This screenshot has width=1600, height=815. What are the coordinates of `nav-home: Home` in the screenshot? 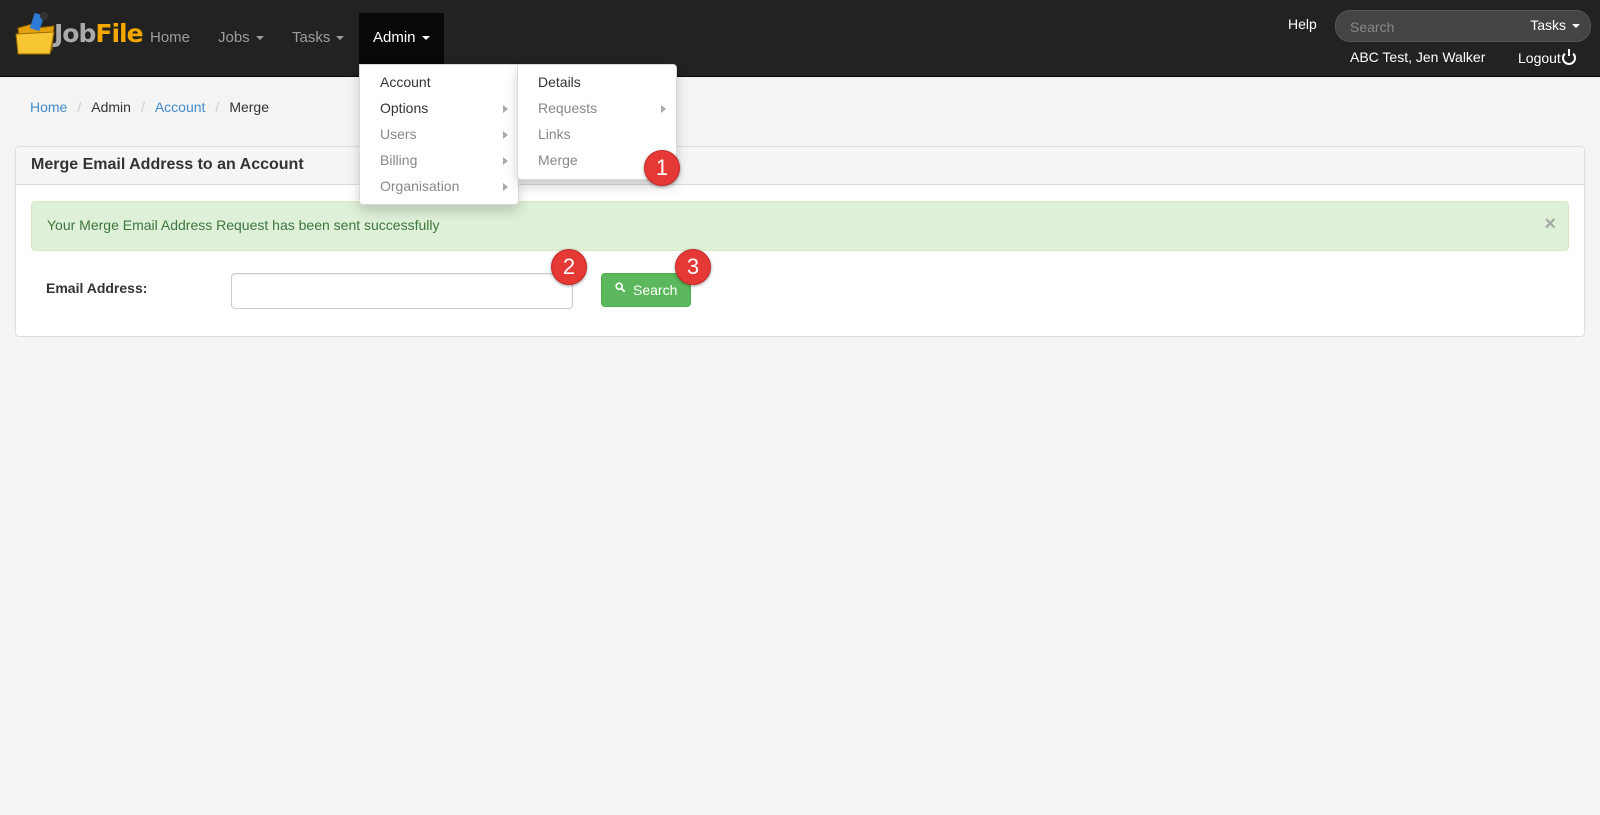 It's located at (170, 44).